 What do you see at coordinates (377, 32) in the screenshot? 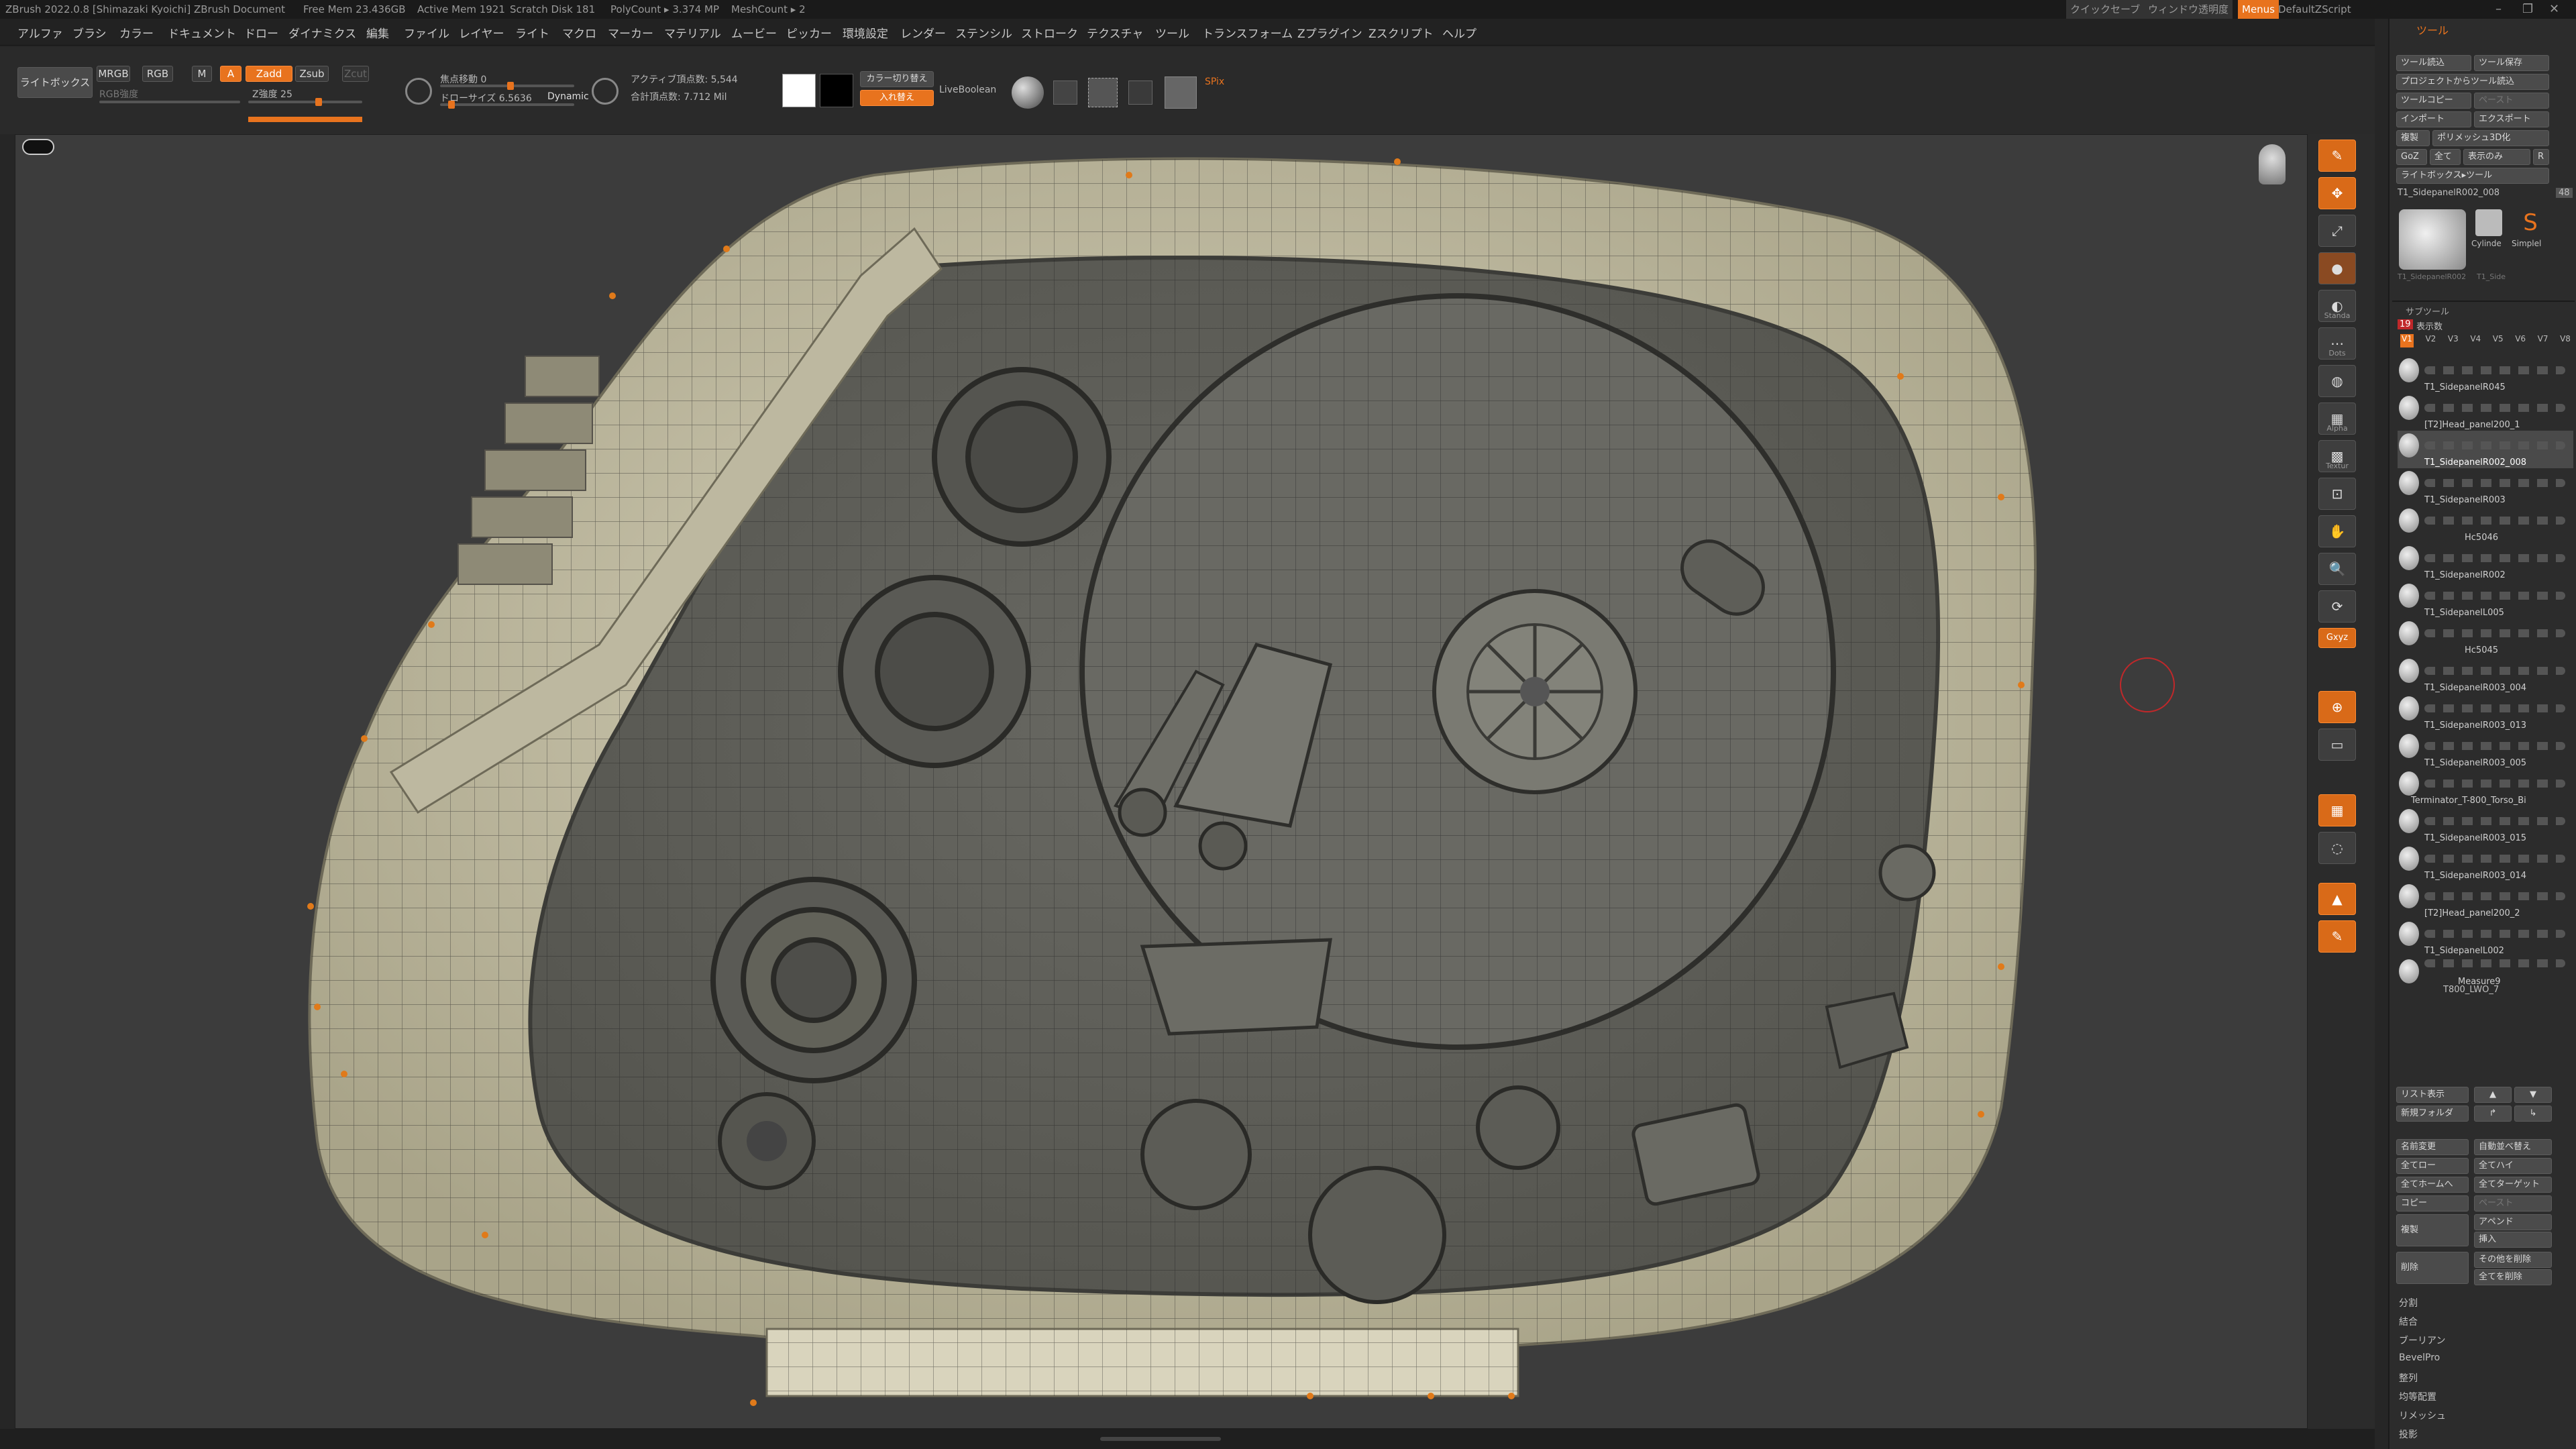
I see `menu-edit: 編集` at bounding box center [377, 32].